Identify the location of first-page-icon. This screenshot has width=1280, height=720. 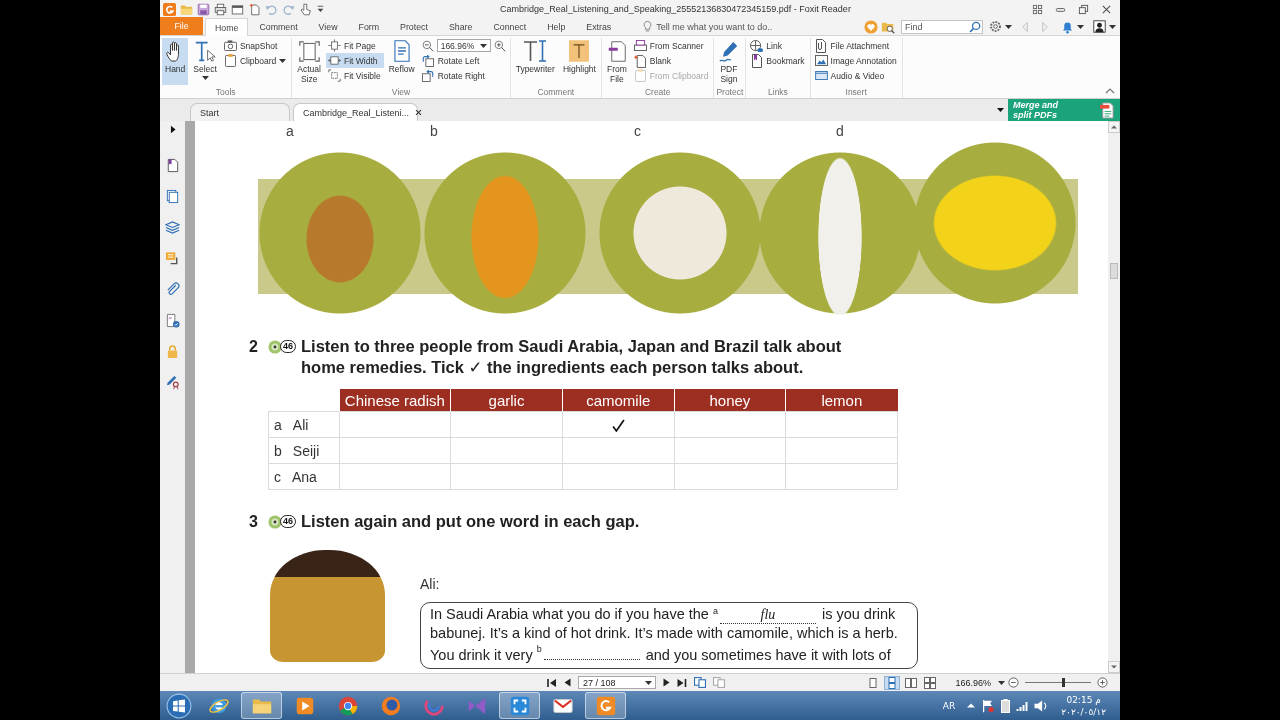
(552, 682).